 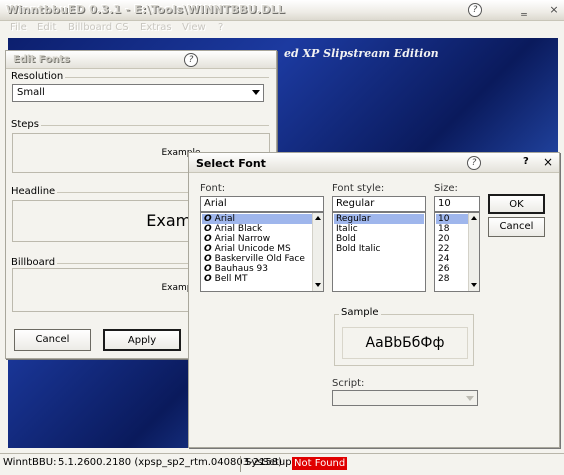 I want to click on billboard-label: Billboard, so click(x=34, y=262).